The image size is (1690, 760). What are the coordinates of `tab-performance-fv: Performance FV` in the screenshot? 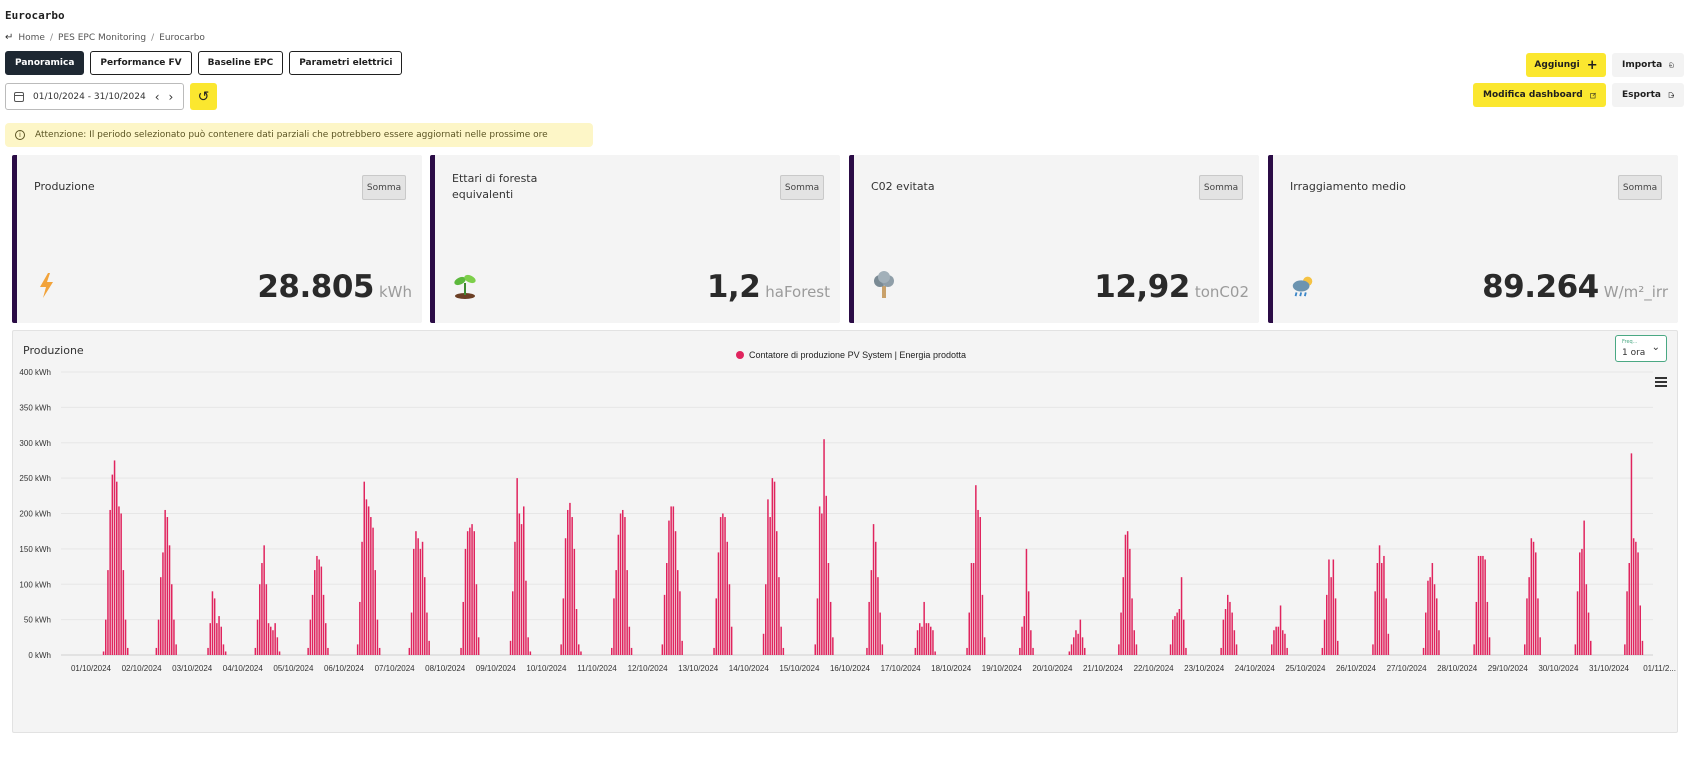 It's located at (141, 63).